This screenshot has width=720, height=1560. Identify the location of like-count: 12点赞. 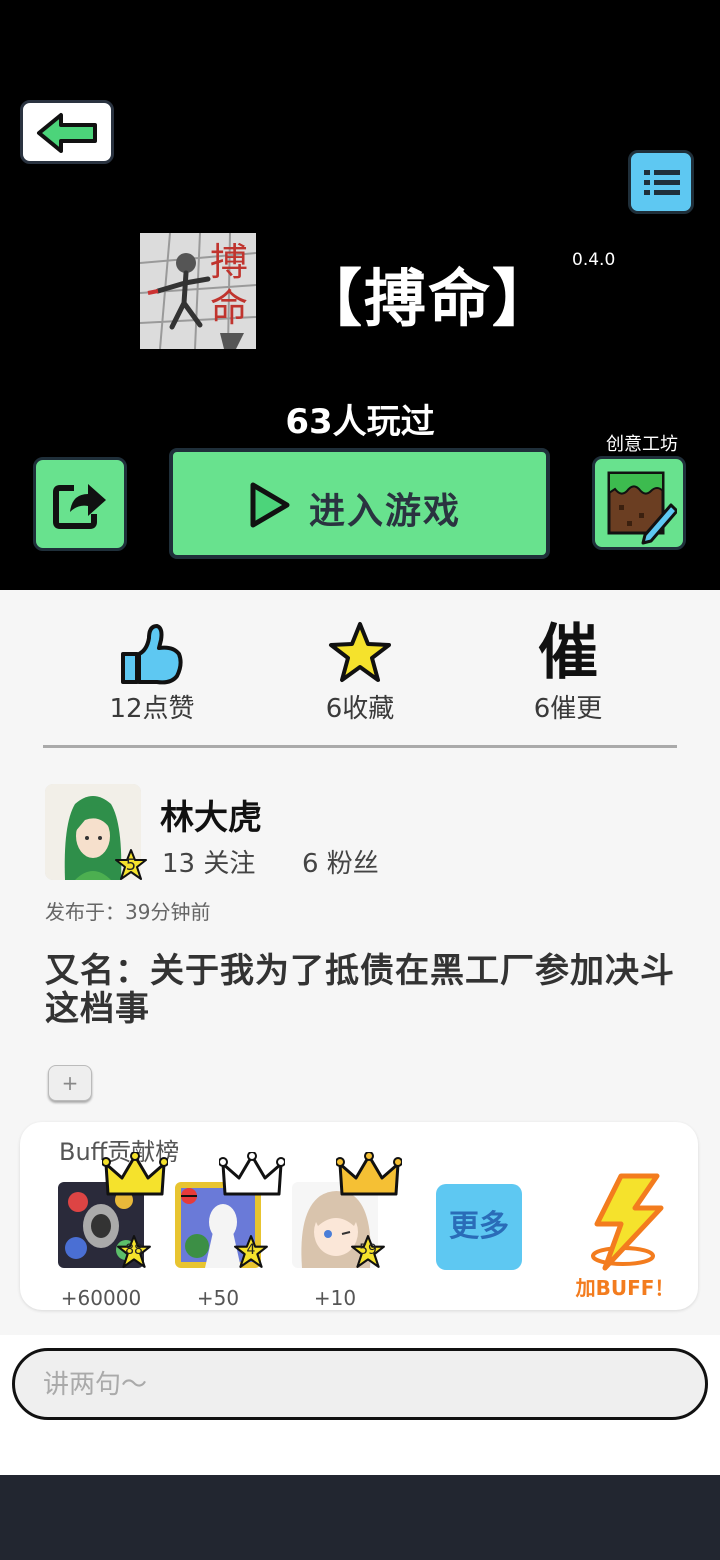
(152, 709).